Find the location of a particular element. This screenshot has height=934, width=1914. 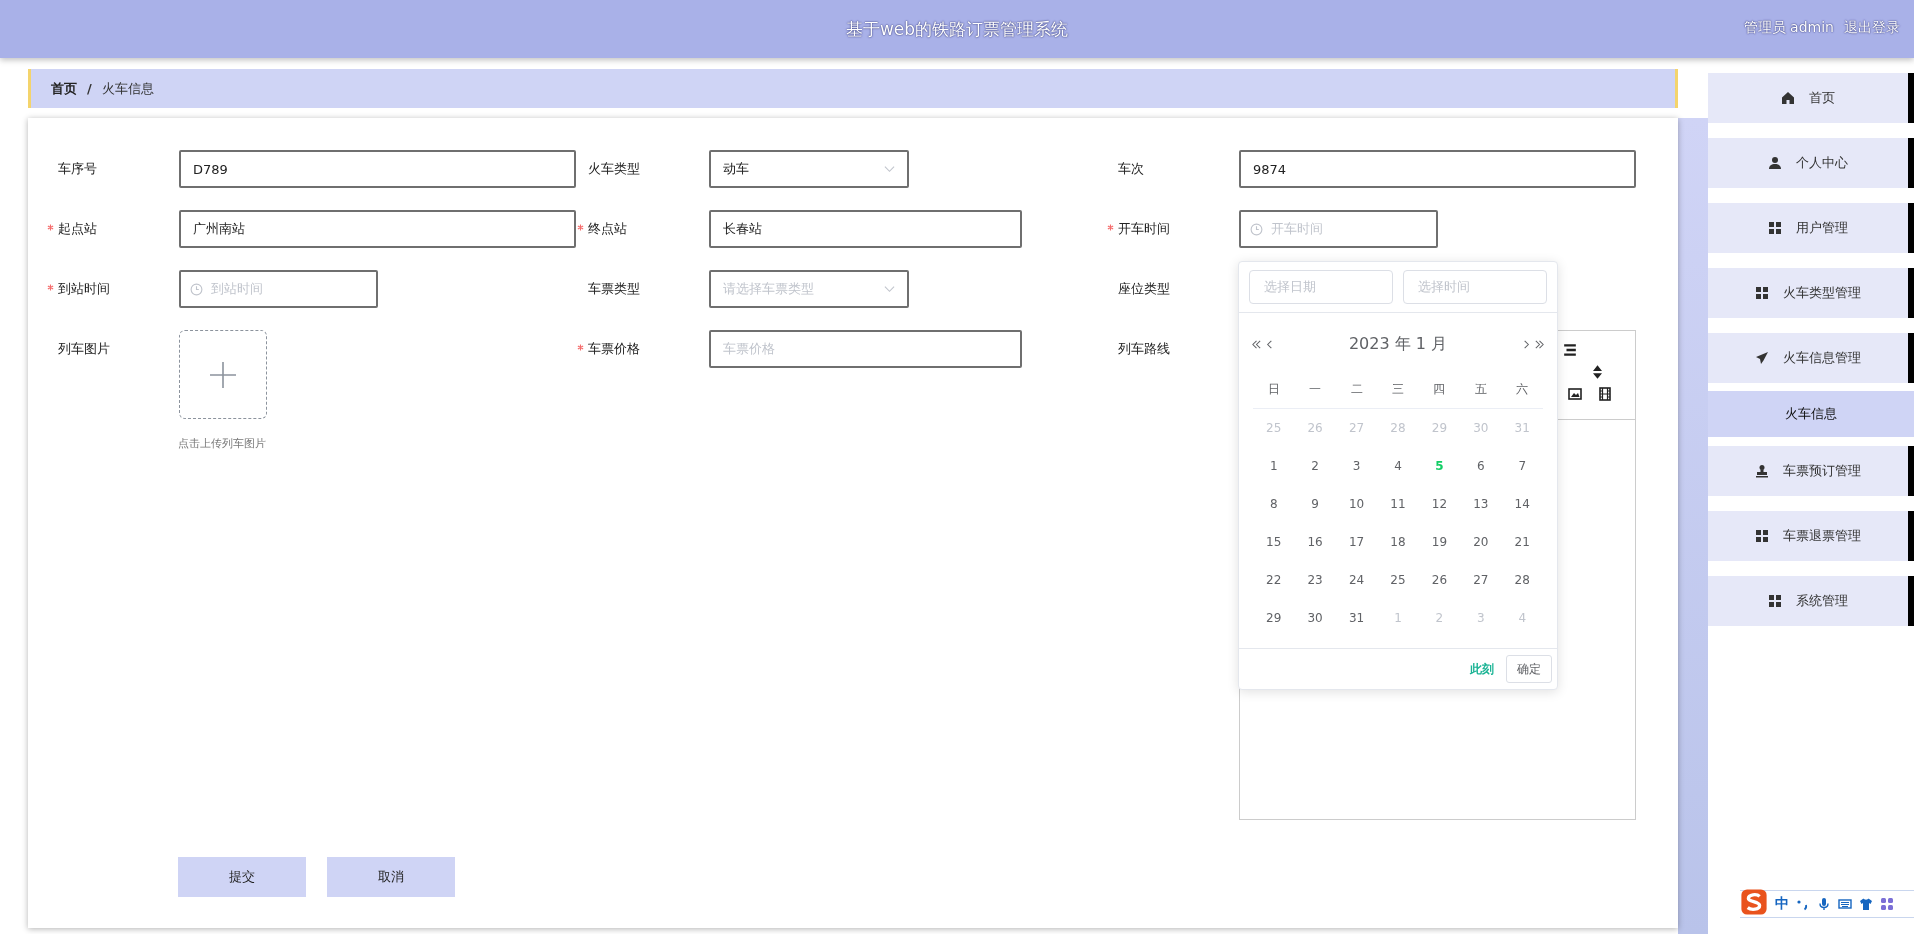

field-label: 车次 is located at coordinates (1131, 169).